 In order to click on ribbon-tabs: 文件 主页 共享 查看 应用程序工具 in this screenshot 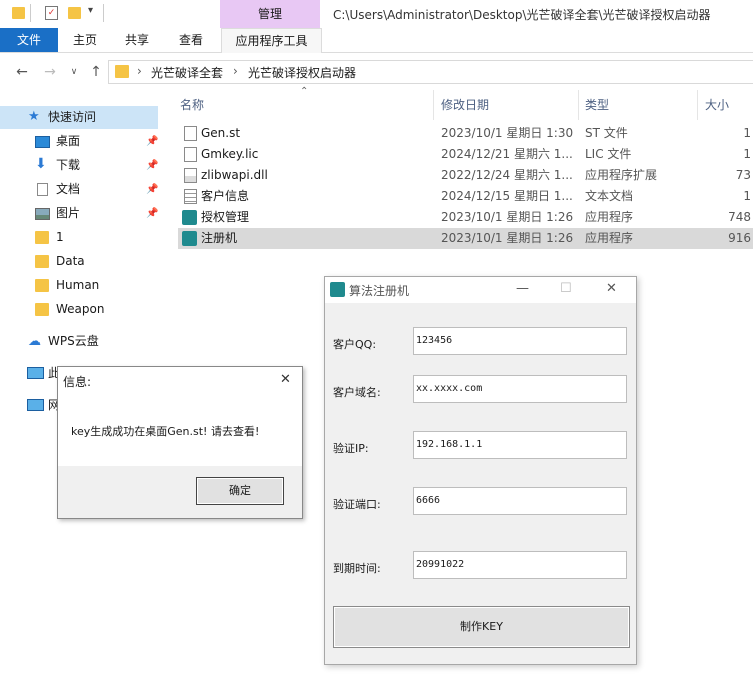, I will do `click(376, 40)`.